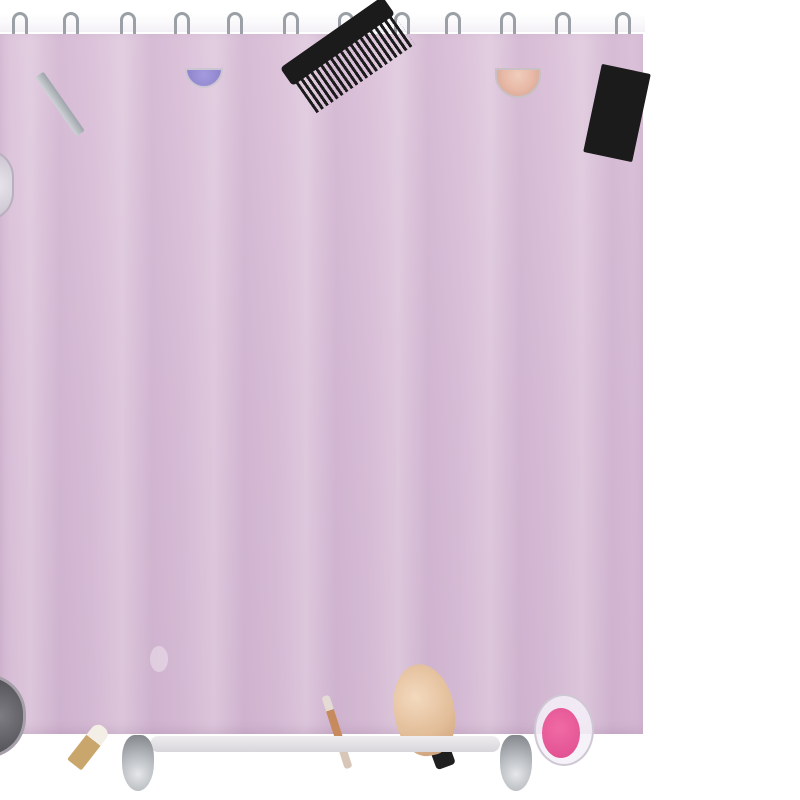 The width and height of the screenshot is (800, 800). I want to click on silver-compact, so click(7, 185).